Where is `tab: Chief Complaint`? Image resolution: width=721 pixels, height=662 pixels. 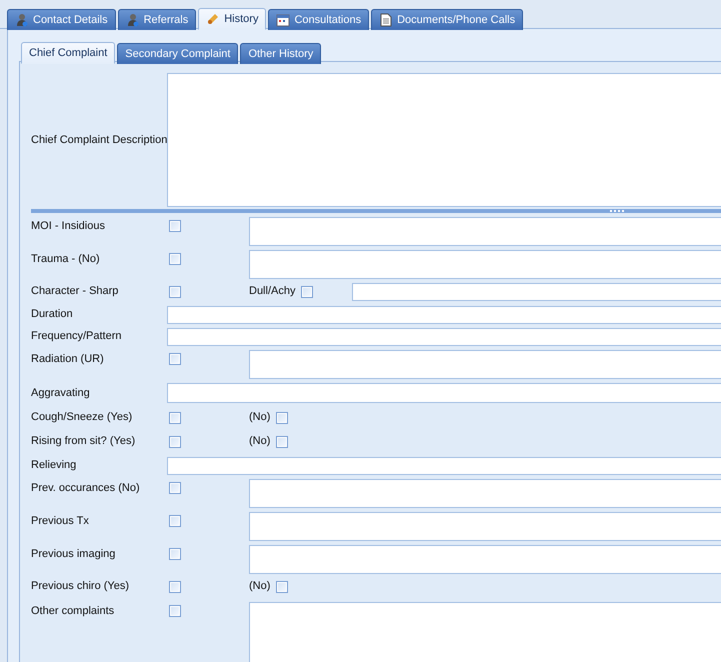 tab: Chief Complaint is located at coordinates (68, 53).